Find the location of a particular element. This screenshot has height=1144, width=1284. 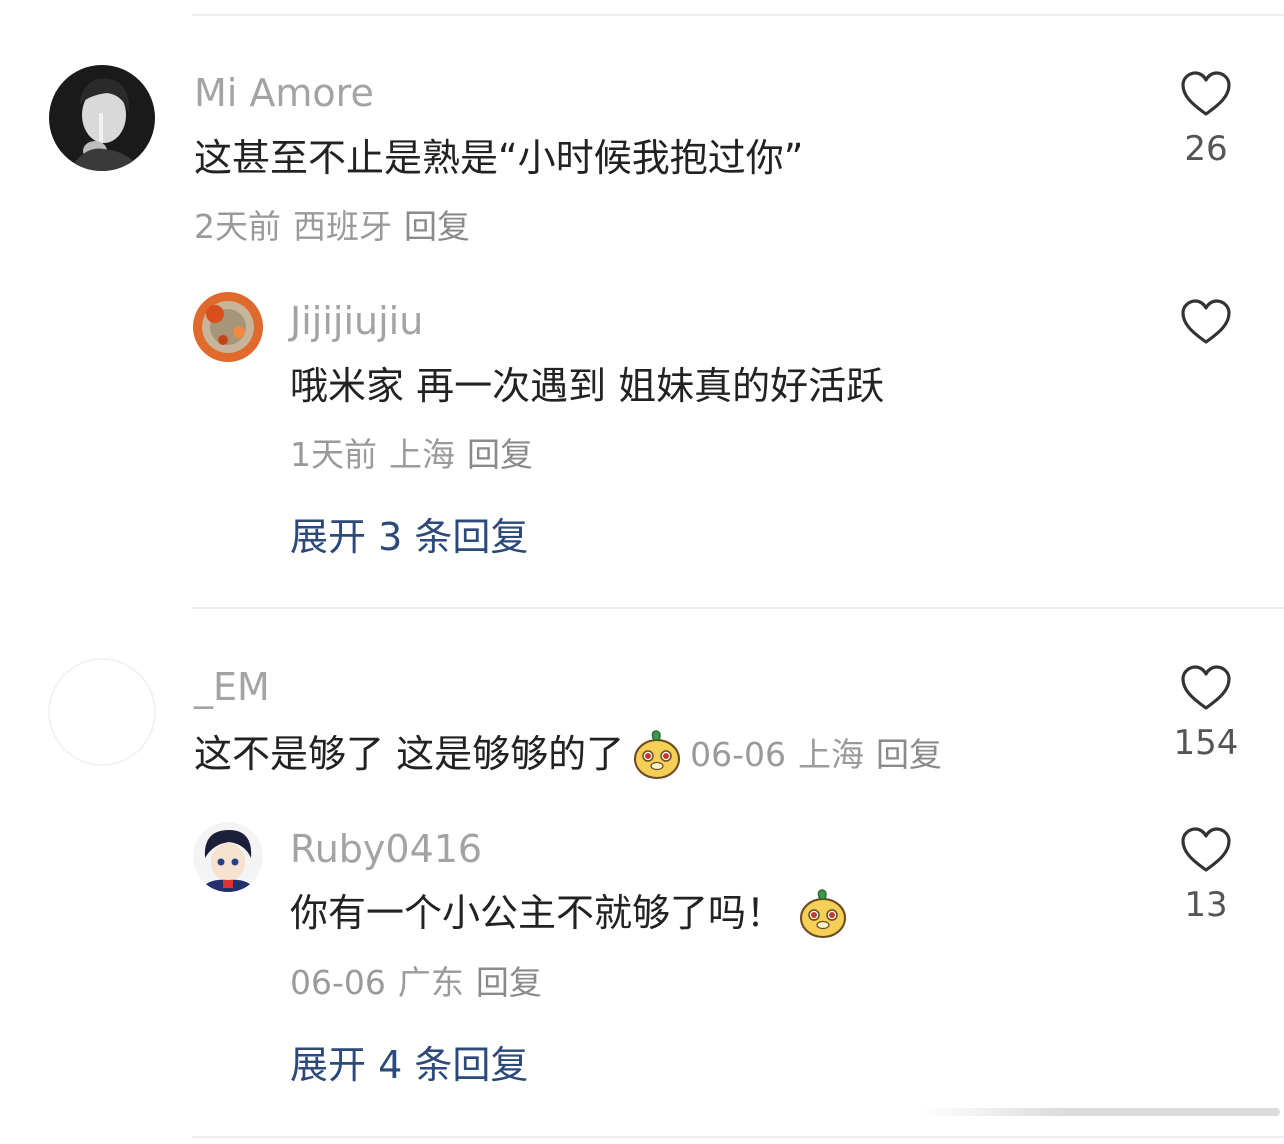

comment-divider is located at coordinates (738, 608).